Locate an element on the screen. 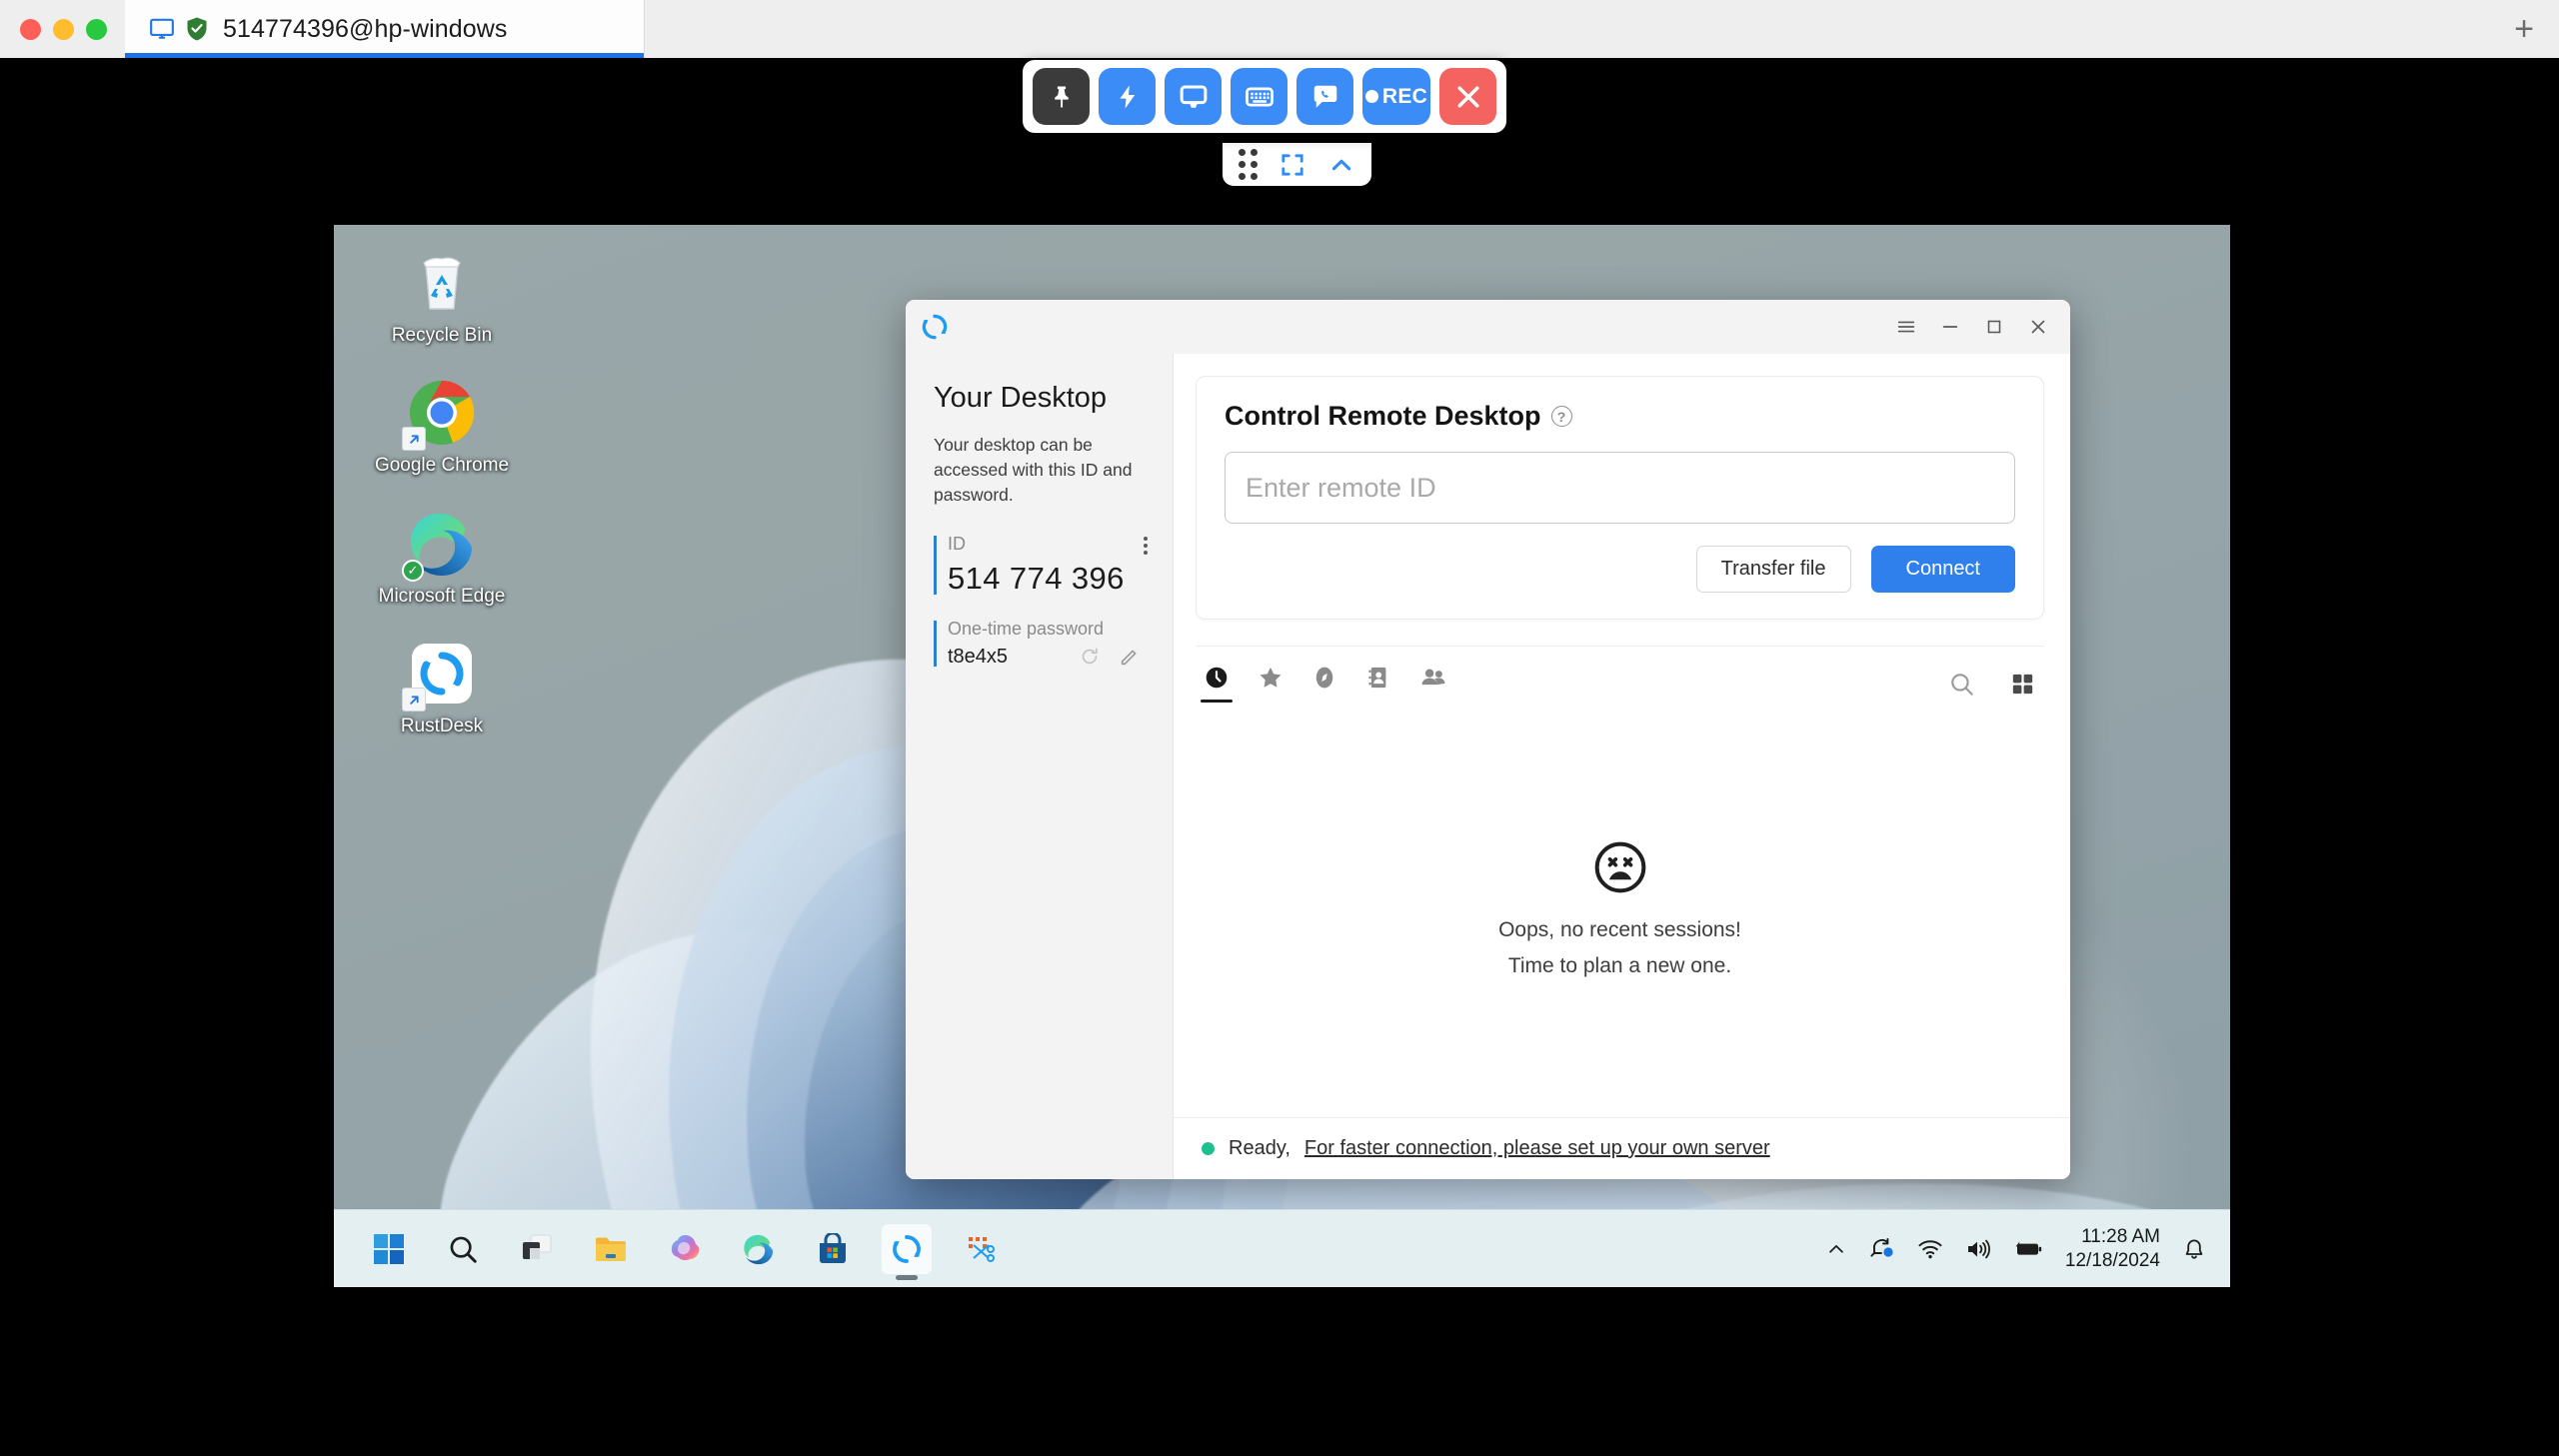 Image resolution: width=2559 pixels, height=1456 pixels. tray-overflow-button is located at coordinates (1836, 1249).